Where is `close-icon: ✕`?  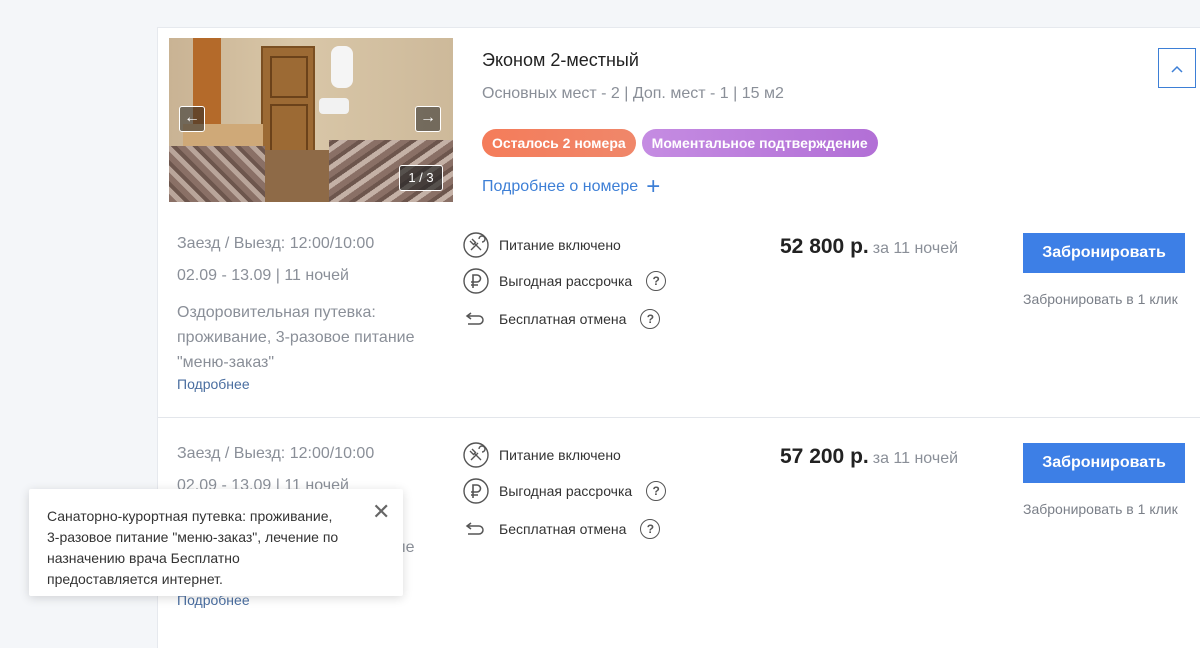 close-icon: ✕ is located at coordinates (381, 512).